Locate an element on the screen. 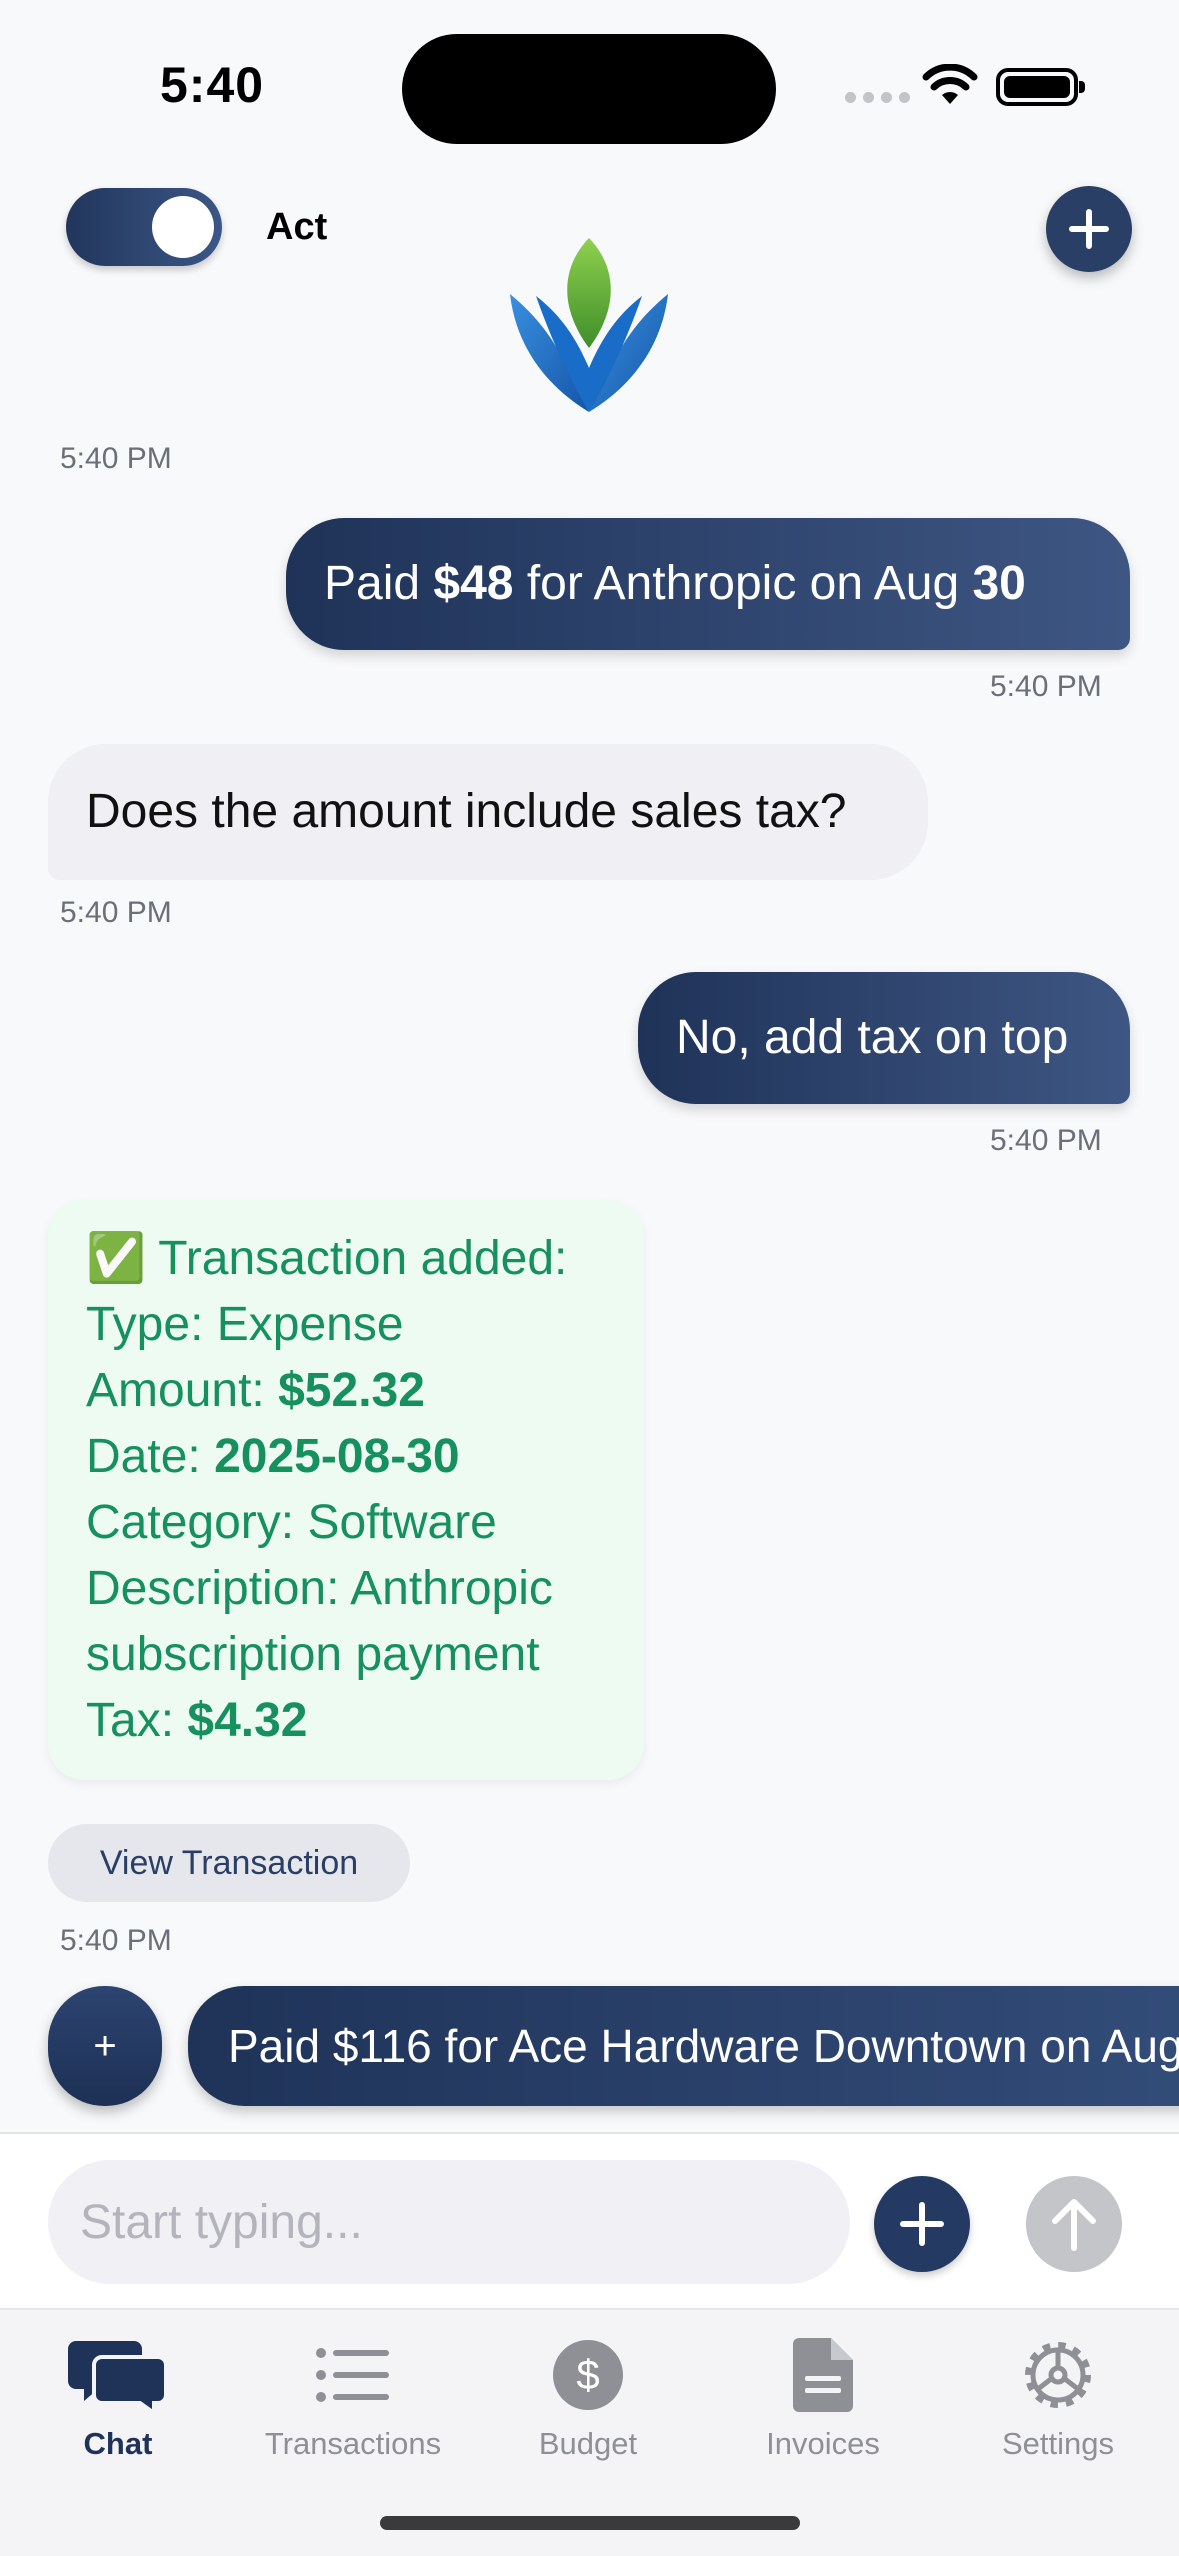 Image resolution: width=1179 pixels, height=2556 pixels. status-bar: 5:40 is located at coordinates (589, 85).